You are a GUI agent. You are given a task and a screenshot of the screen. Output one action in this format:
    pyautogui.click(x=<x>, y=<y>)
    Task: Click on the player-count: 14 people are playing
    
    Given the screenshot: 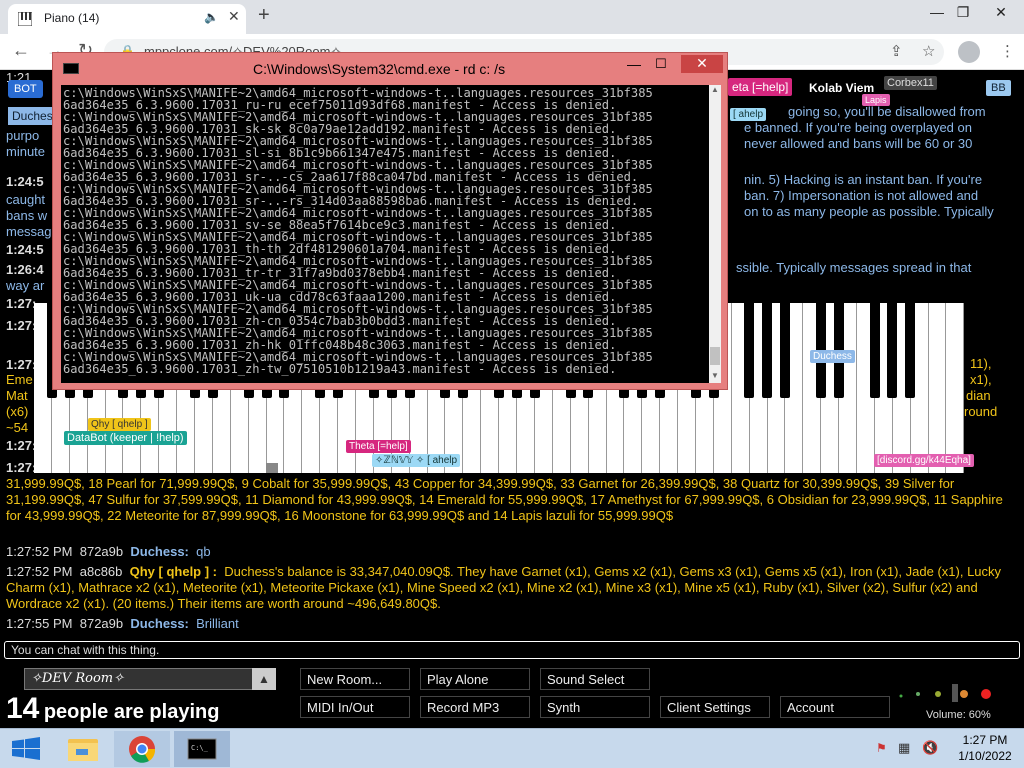 What is the action you would take?
    pyautogui.click(x=113, y=708)
    